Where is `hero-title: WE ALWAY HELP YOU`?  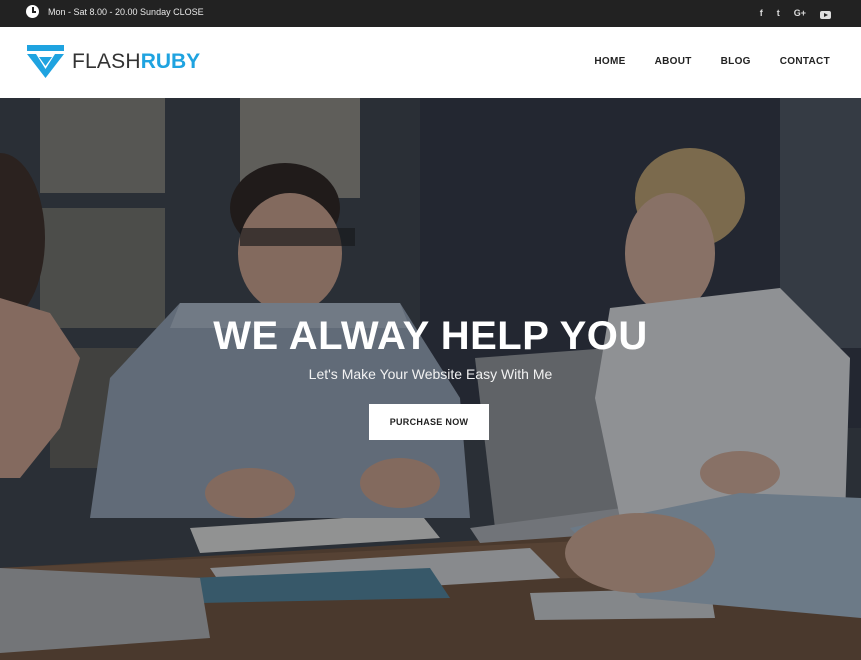
hero-title: WE ALWAY HELP YOU is located at coordinates (430, 336).